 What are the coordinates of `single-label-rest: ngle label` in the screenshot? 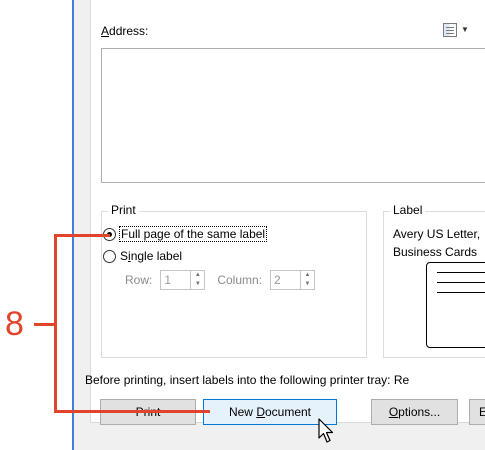 It's located at (156, 256).